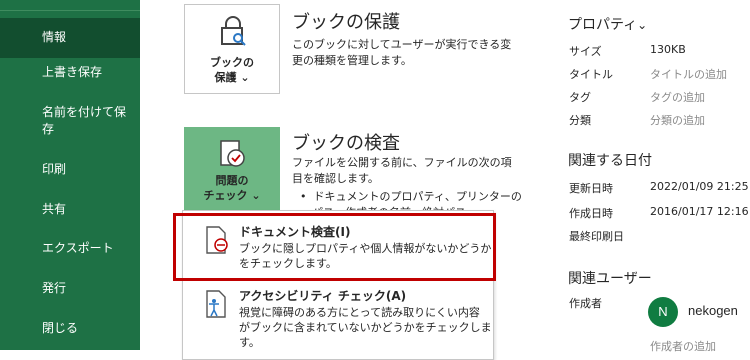  I want to click on protect-tile-label-2: 保護 ⌄, so click(232, 77).